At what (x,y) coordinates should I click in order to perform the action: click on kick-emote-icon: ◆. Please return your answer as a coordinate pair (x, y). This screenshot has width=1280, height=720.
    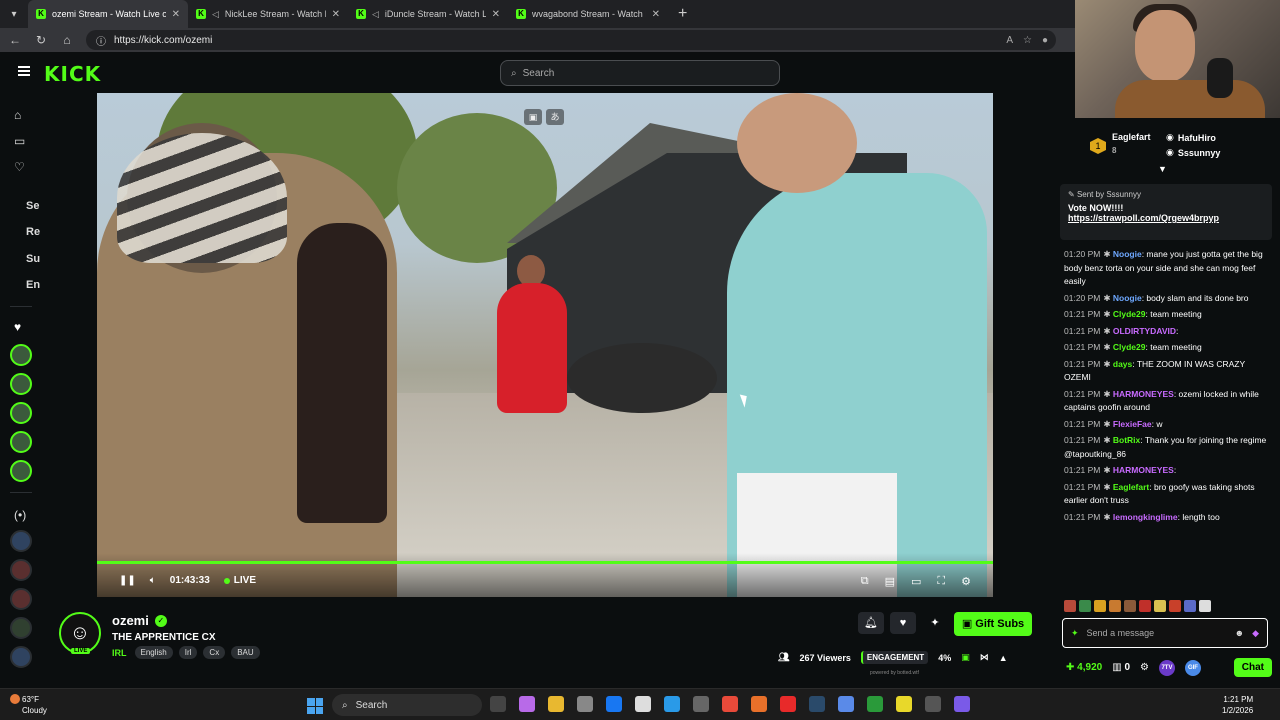
    Looking at the image, I should click on (1255, 633).